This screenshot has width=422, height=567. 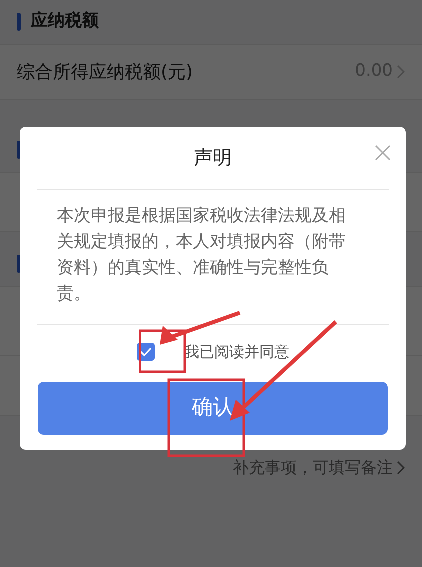 What do you see at coordinates (105, 72) in the screenshot?
I see `row-label: 综合所得应纳税额(元)` at bounding box center [105, 72].